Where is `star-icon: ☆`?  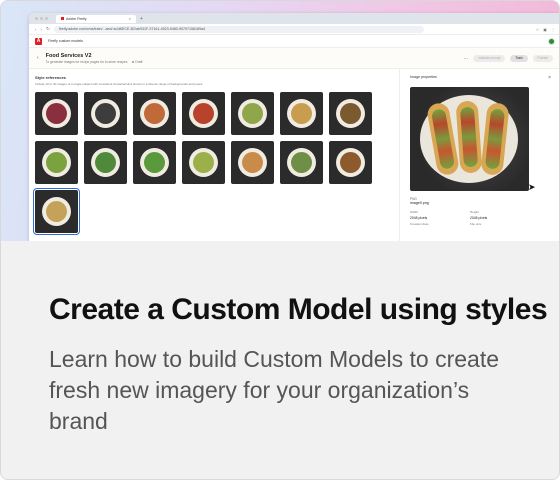 star-icon: ☆ is located at coordinates (538, 29).